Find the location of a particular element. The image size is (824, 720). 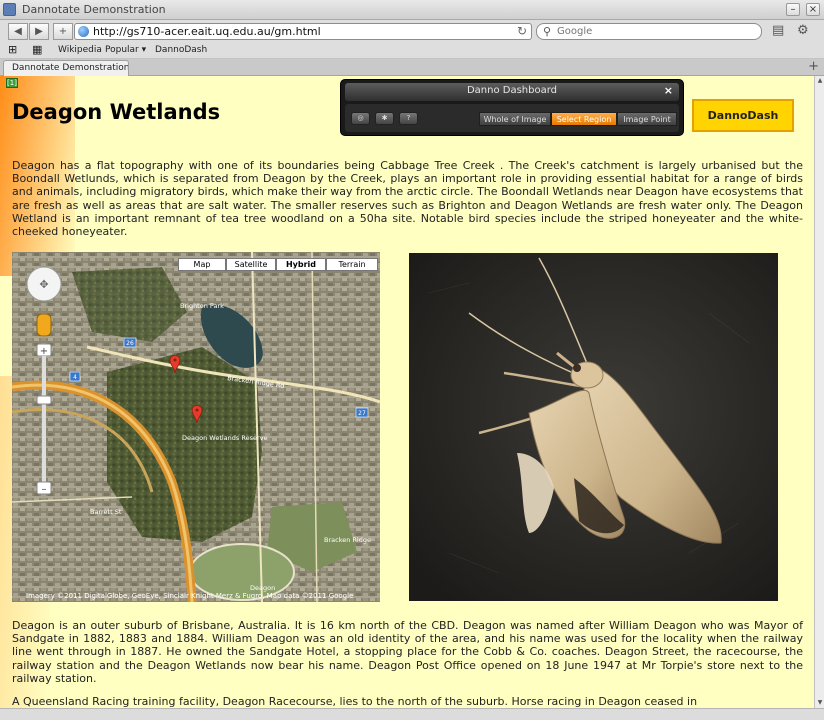

reading-list-icon: ⊞ is located at coordinates (12, 49).